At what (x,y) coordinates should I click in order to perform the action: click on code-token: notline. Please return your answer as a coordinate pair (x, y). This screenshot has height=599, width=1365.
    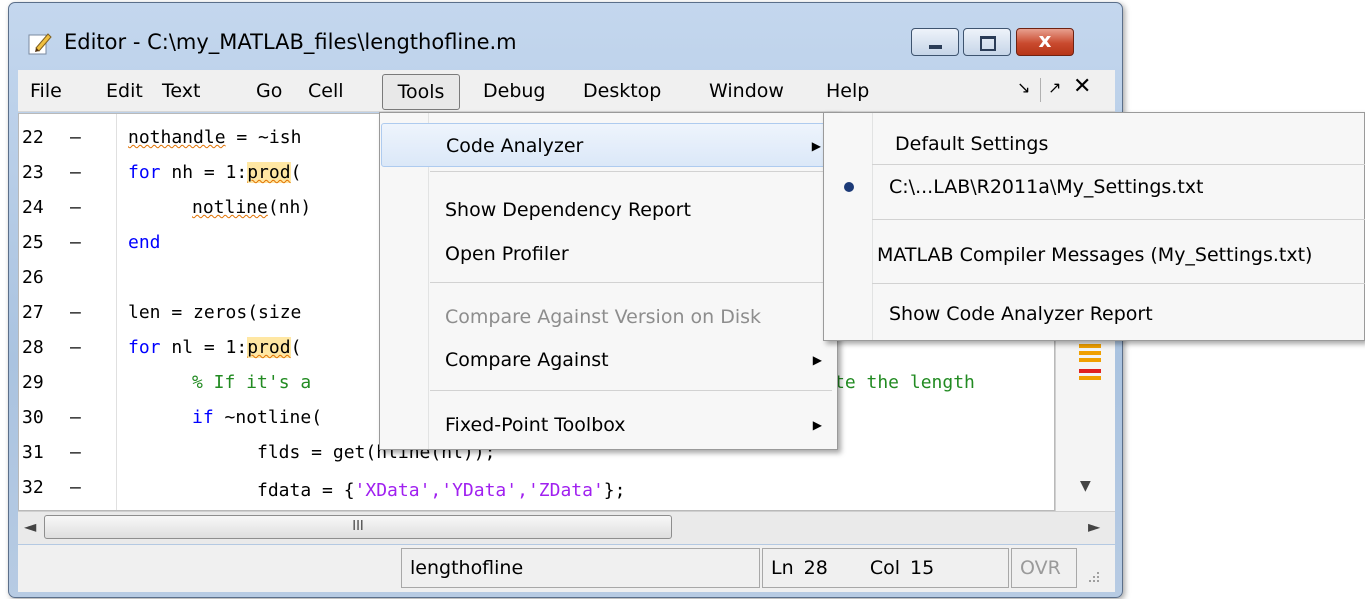
    Looking at the image, I should click on (230, 207).